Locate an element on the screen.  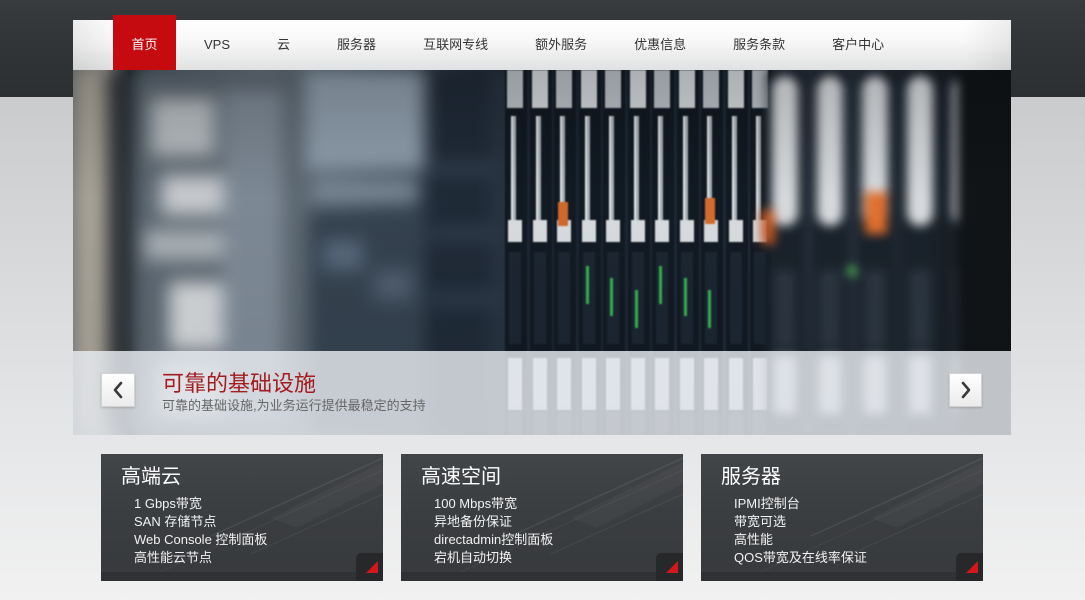
feature-list-item: 异地备份保证 is located at coordinates (473, 521).